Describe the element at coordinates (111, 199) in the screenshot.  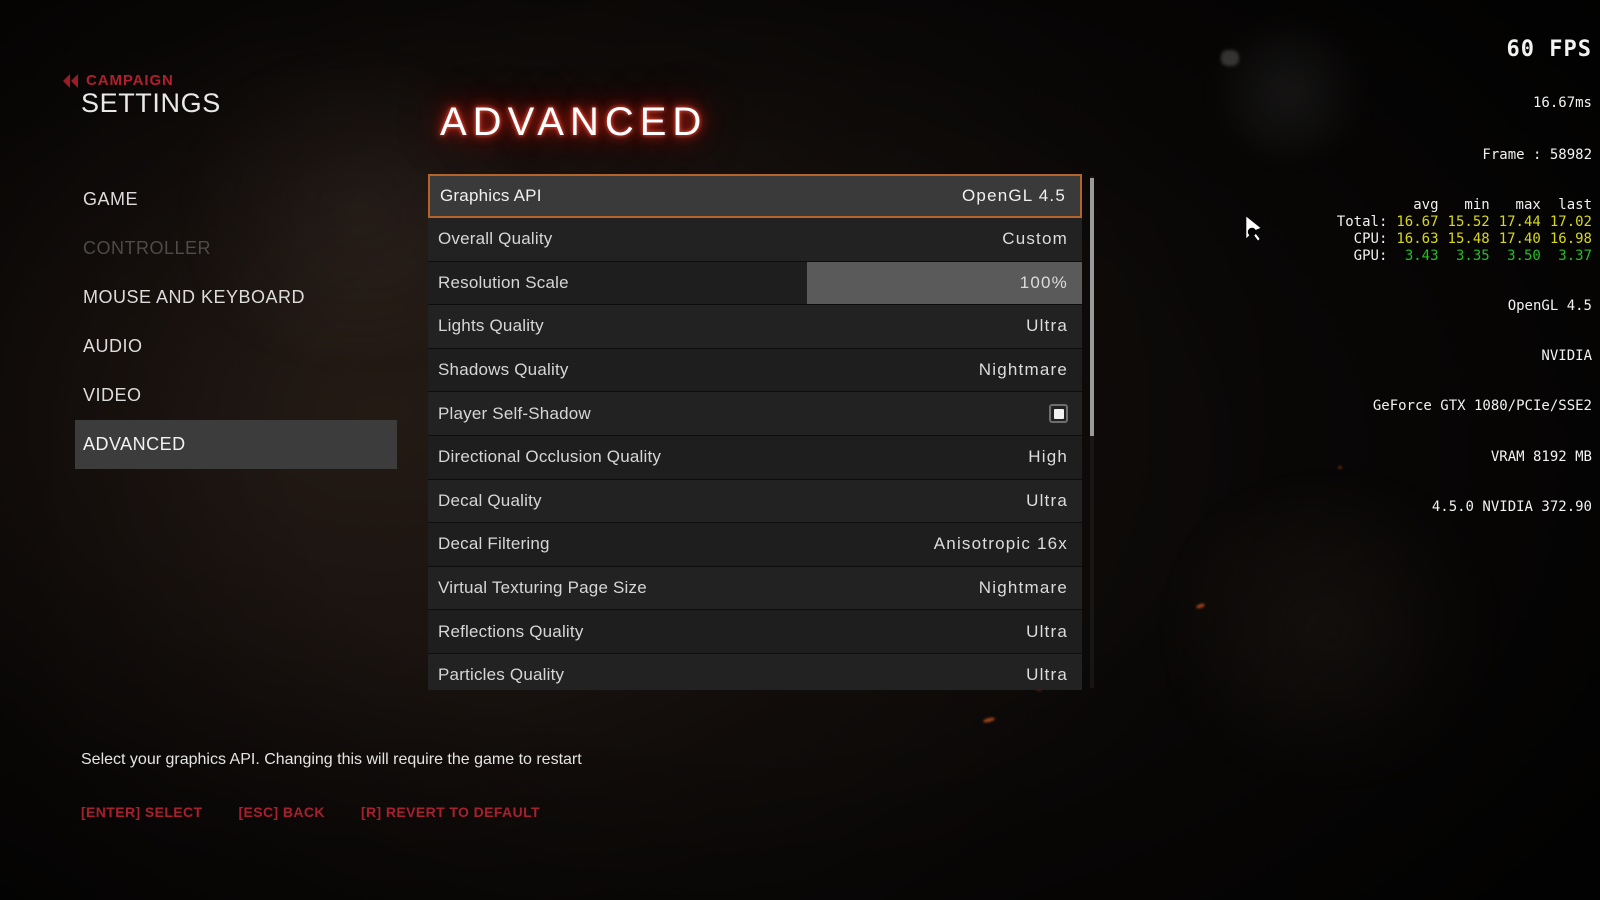
I see `sidebar-item-label: GAME` at that location.